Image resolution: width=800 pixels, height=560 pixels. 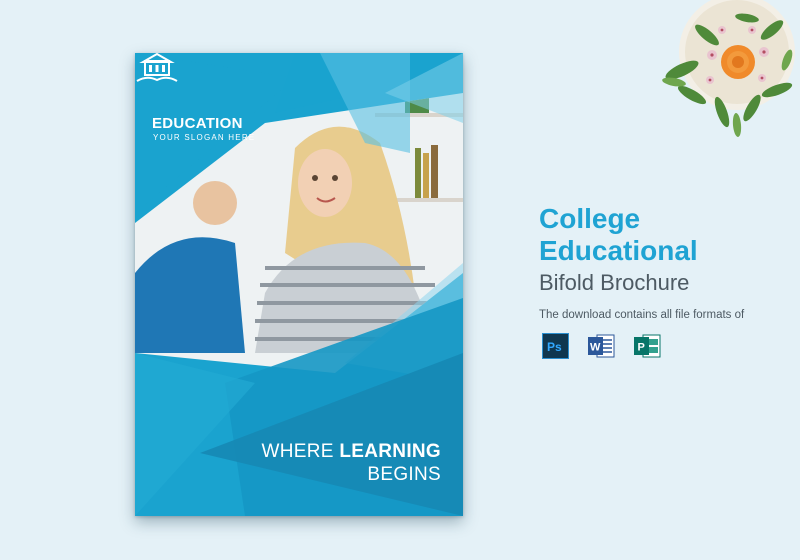 What do you see at coordinates (618, 250) in the screenshot?
I see `product-title-line2: Educational` at bounding box center [618, 250].